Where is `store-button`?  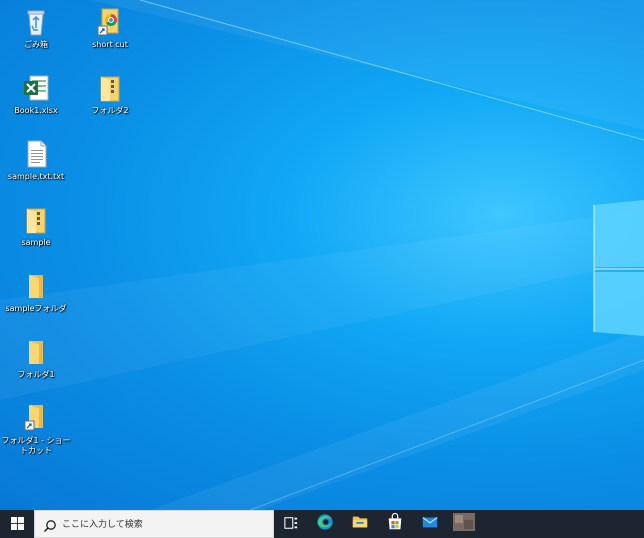 store-button is located at coordinates (395, 524).